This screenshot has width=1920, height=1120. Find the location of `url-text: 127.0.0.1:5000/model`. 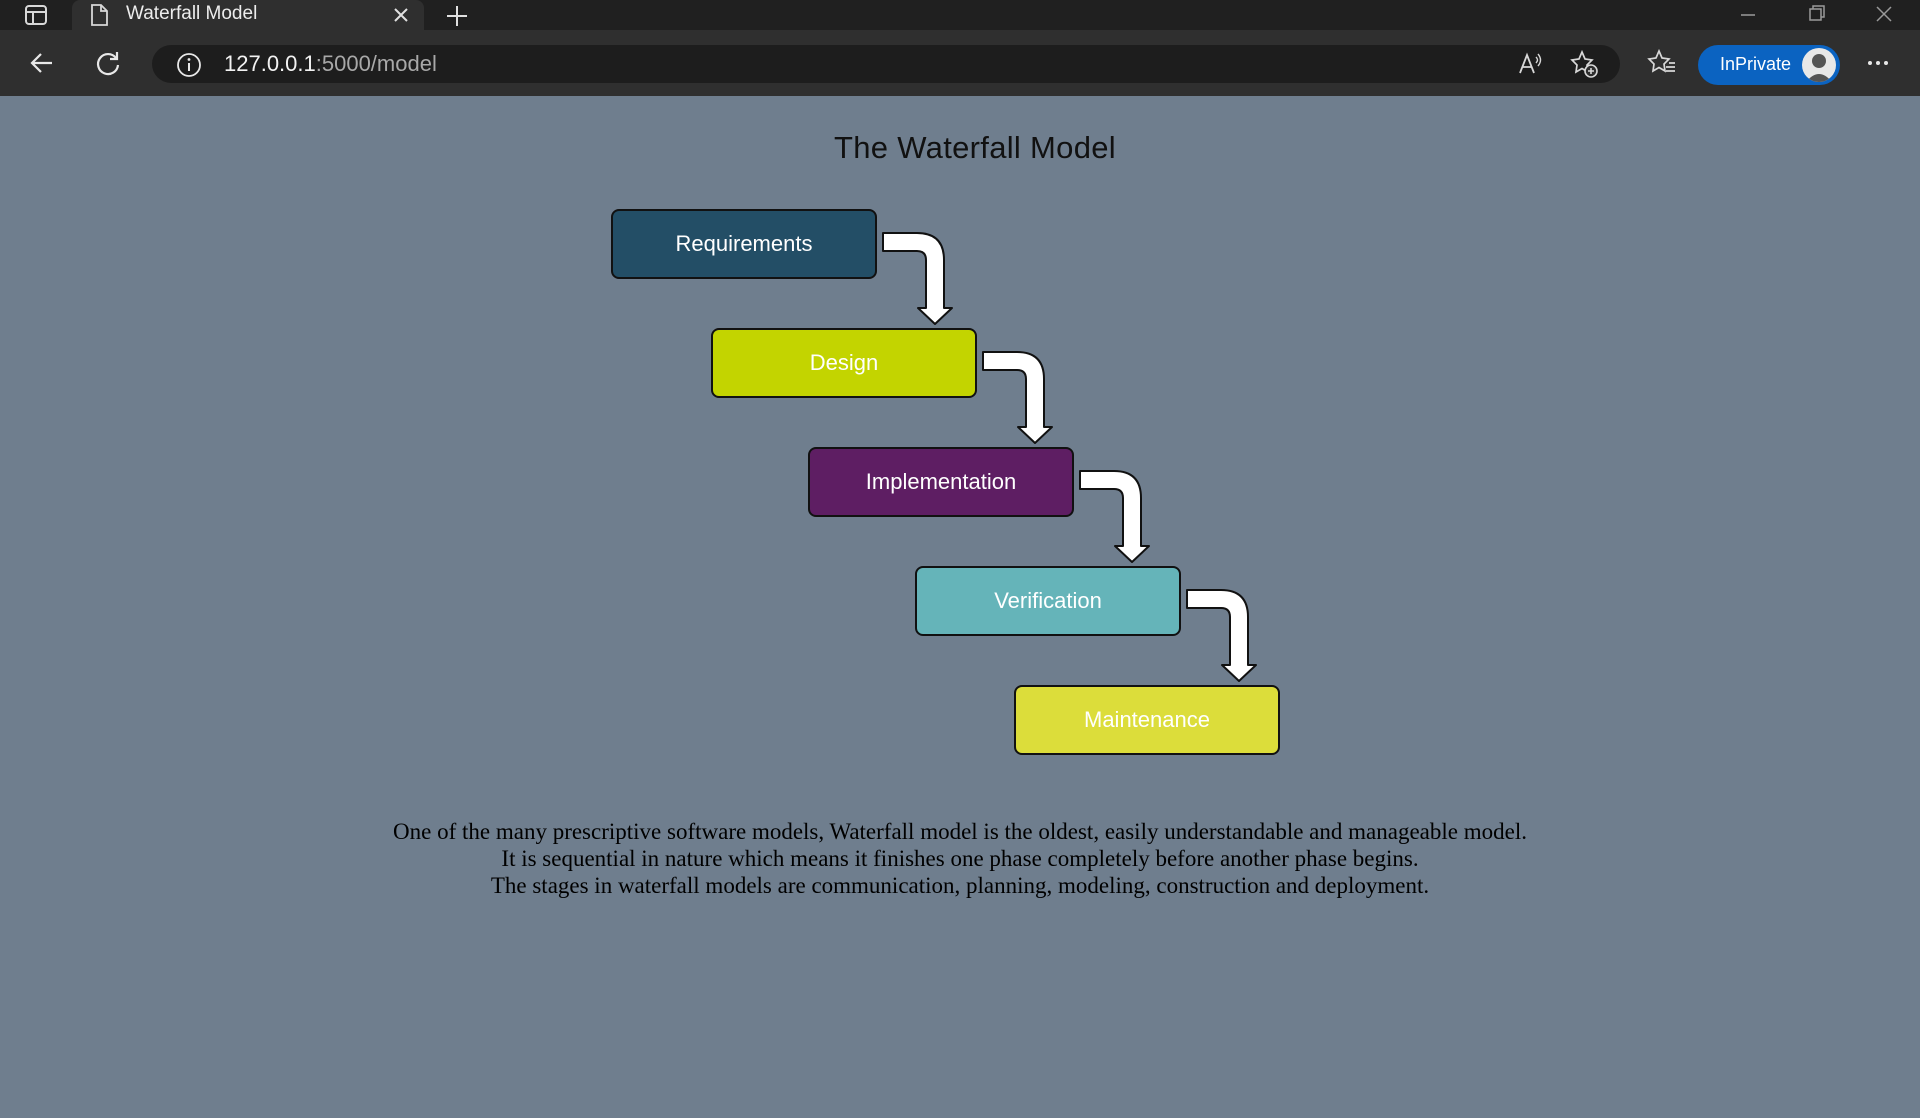

url-text: 127.0.0.1:5000/model is located at coordinates (330, 64).